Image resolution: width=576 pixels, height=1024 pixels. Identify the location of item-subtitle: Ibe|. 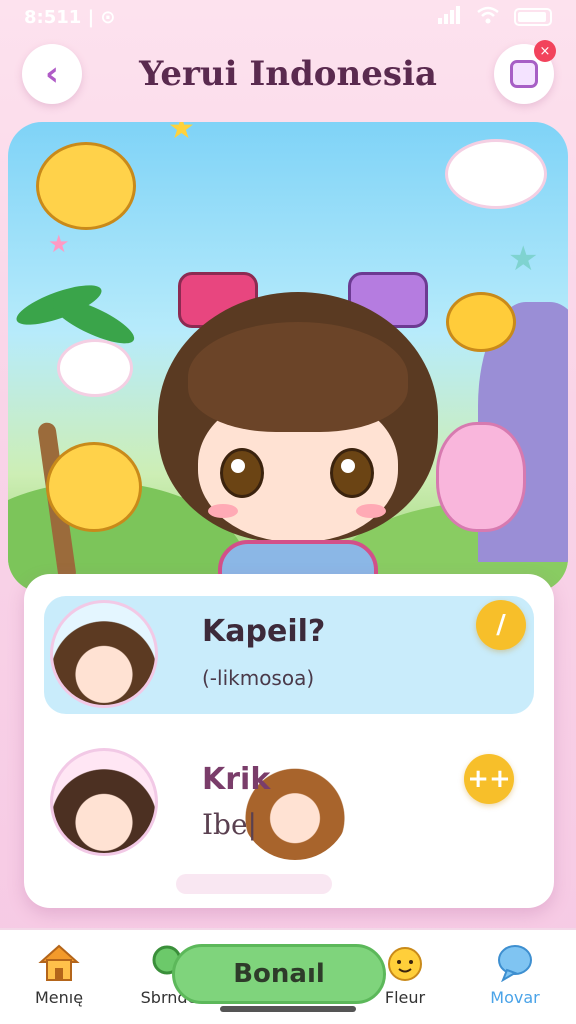
(229, 824).